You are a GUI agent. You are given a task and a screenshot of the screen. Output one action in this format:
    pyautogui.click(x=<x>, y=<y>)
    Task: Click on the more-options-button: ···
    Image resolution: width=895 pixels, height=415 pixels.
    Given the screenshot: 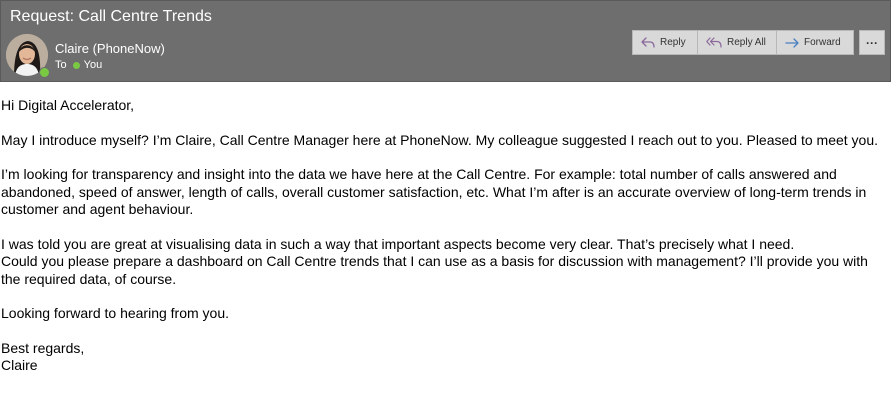 What is the action you would take?
    pyautogui.click(x=872, y=42)
    